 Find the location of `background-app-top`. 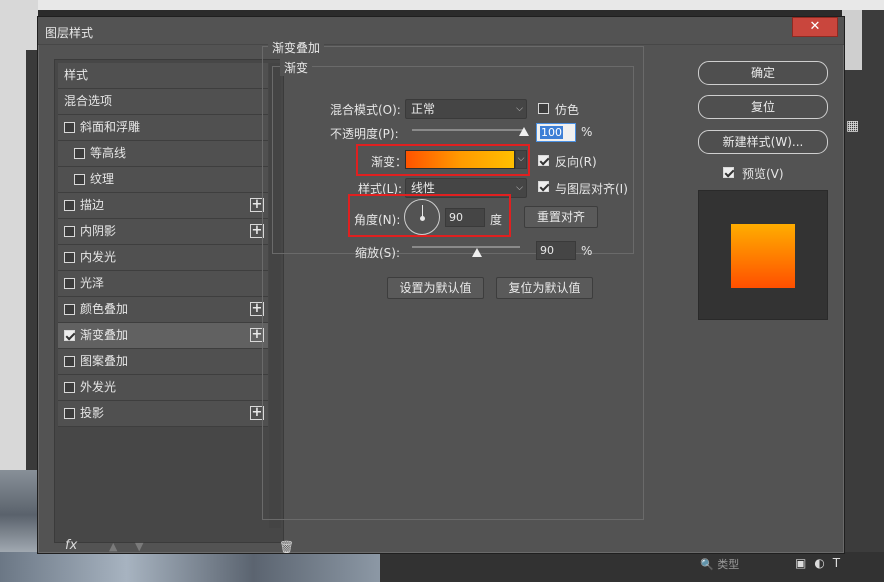

background-app-top is located at coordinates (442, 5).